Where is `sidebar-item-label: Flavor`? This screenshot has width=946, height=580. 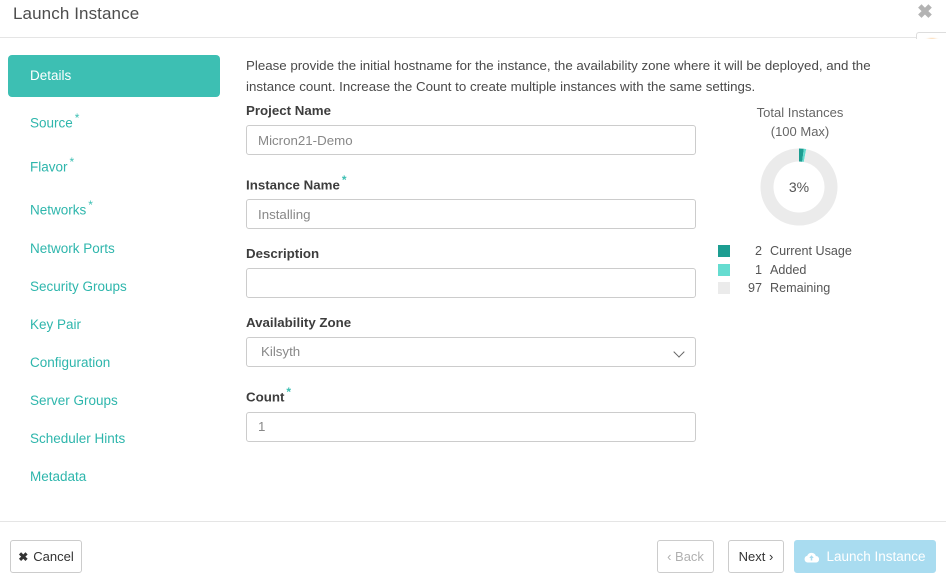 sidebar-item-label: Flavor is located at coordinates (49, 166).